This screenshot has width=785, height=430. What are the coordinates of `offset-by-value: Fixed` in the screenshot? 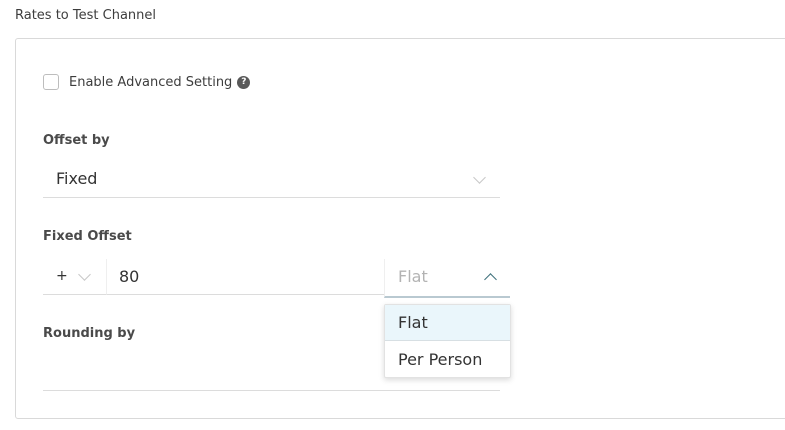 It's located at (77, 178).